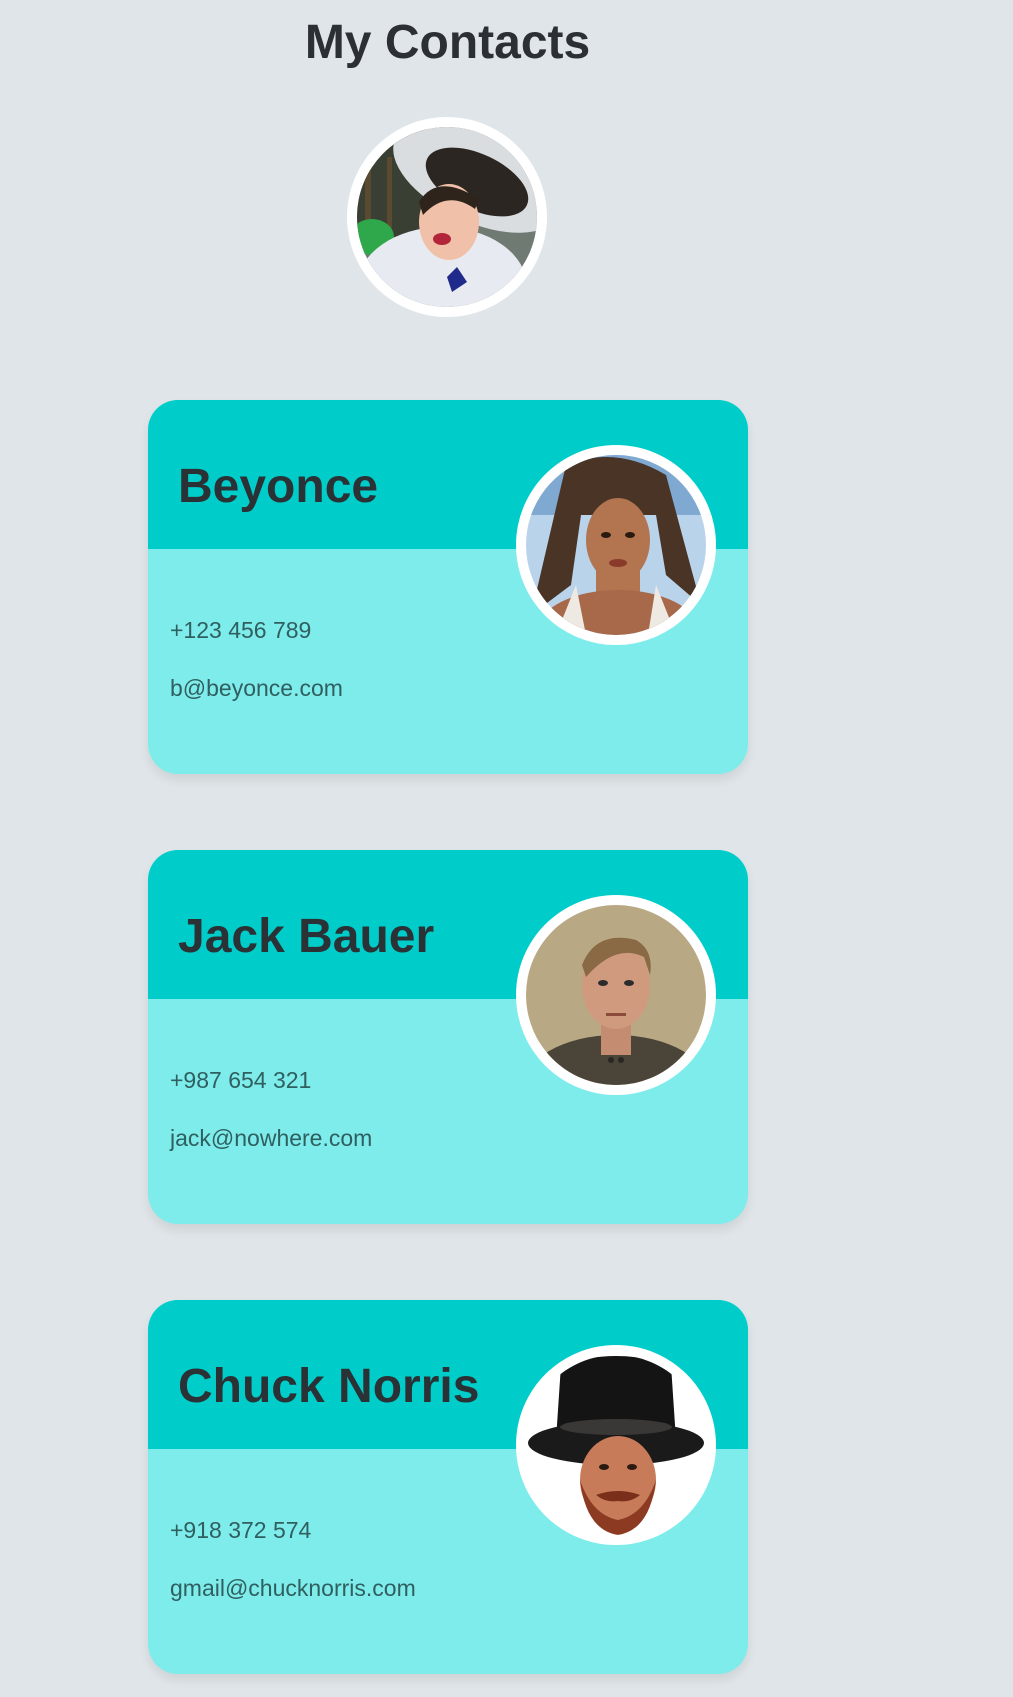  What do you see at coordinates (448, 587) in the screenshot?
I see `contact-card: Beyonce +123 456 789 b@beyonce.com` at bounding box center [448, 587].